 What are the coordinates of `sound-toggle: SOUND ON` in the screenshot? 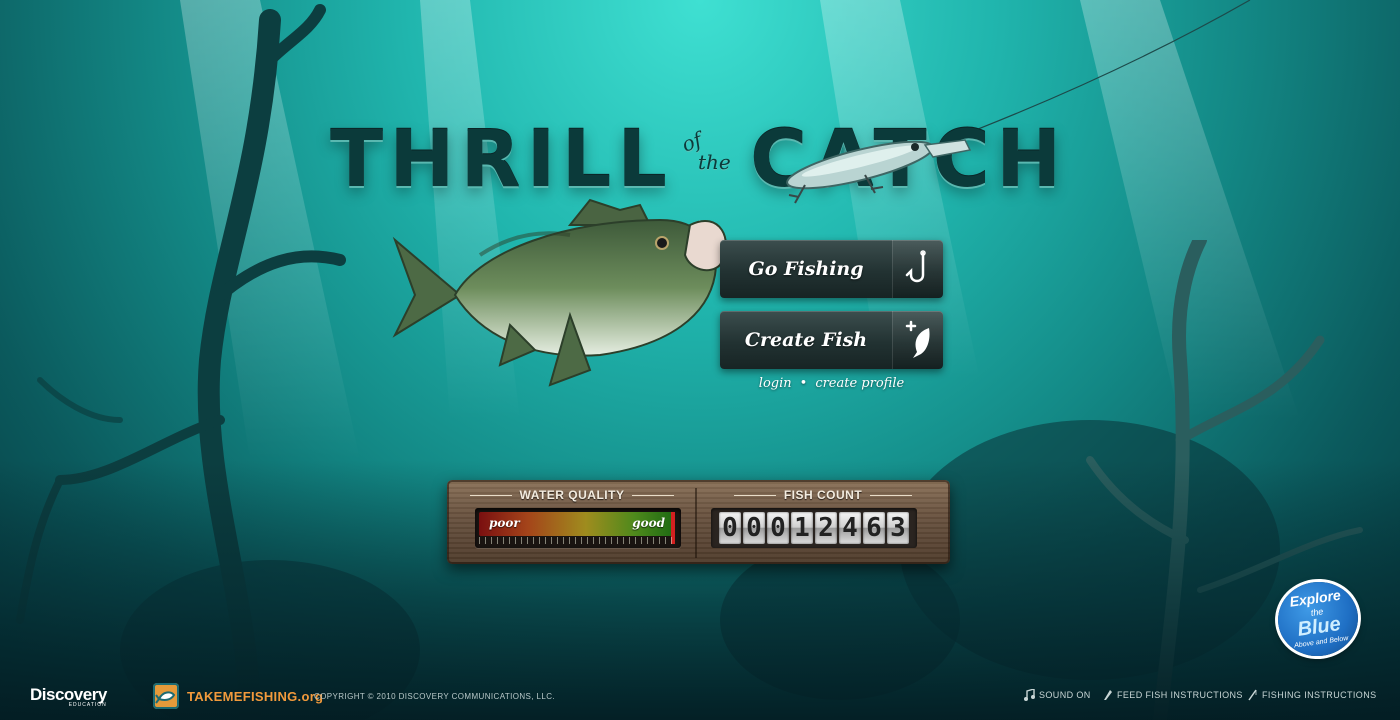 It's located at (1057, 695).